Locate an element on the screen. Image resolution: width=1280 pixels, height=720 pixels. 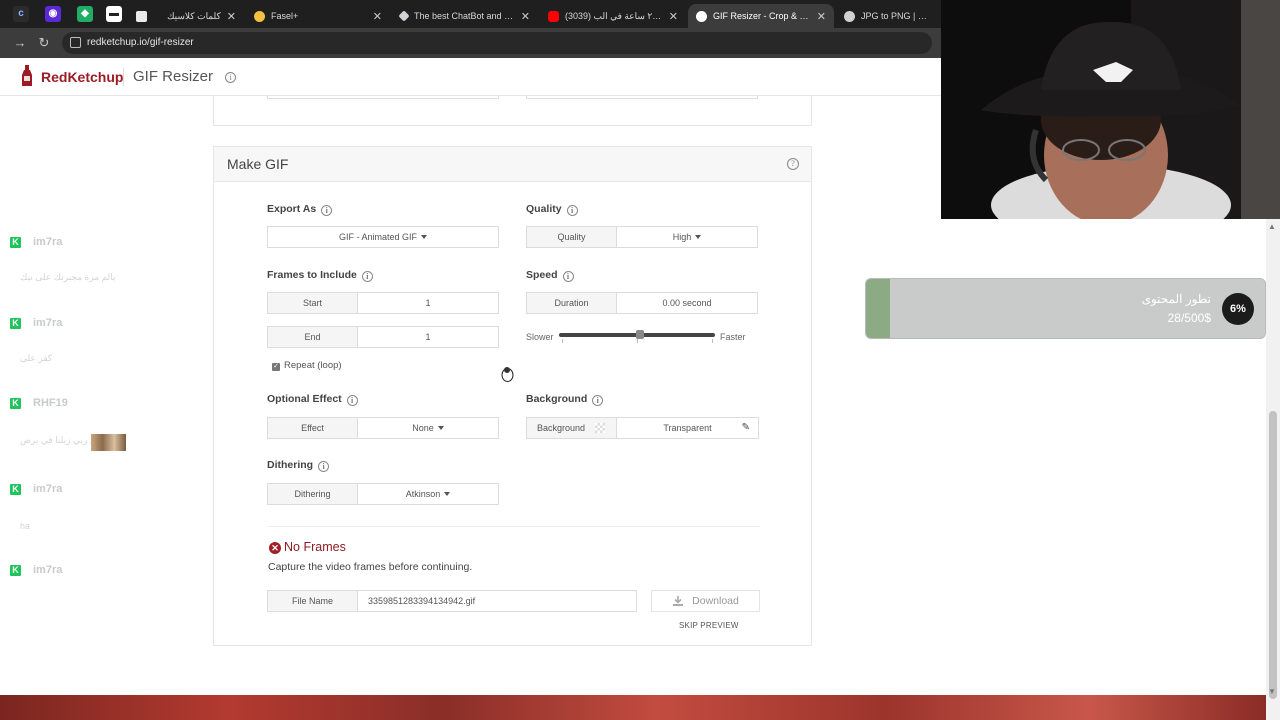
url-text: redketchup.io/gif-resizer is located at coordinates (140, 42).